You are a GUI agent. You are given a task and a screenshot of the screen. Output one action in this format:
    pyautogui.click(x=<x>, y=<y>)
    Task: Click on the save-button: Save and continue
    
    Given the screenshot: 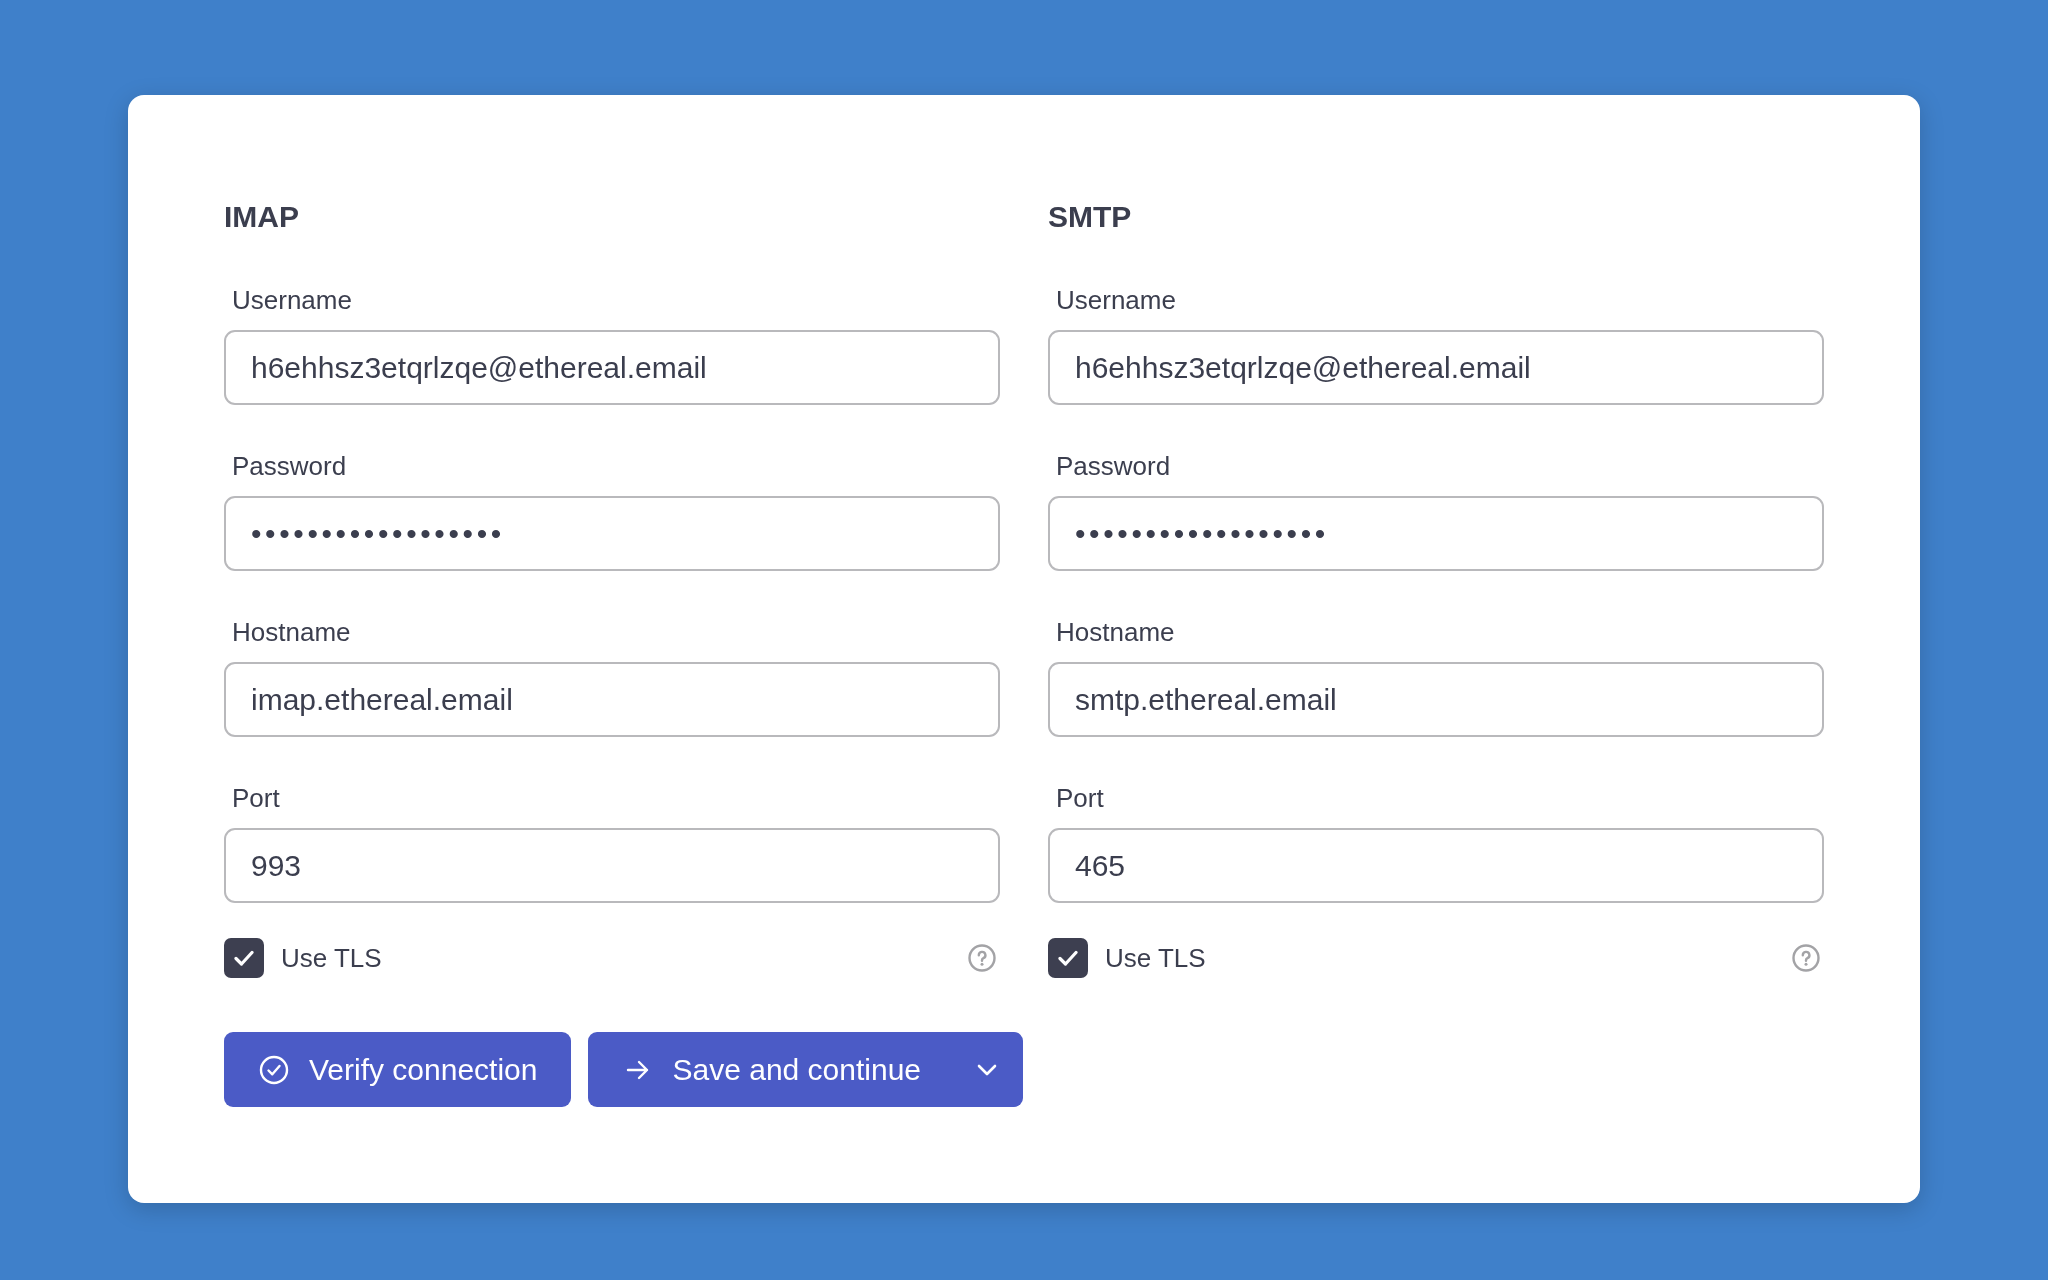 What is the action you would take?
    pyautogui.click(x=805, y=1069)
    